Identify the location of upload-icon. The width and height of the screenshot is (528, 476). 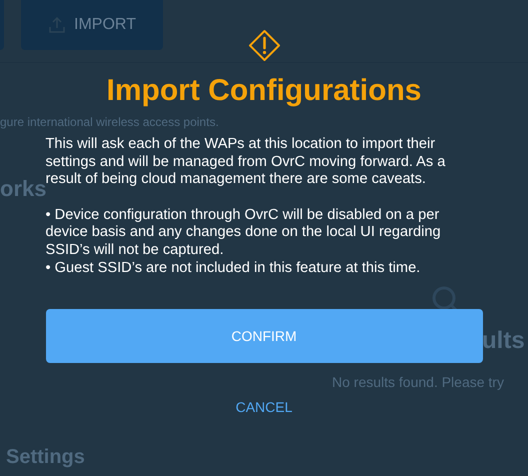
(57, 25).